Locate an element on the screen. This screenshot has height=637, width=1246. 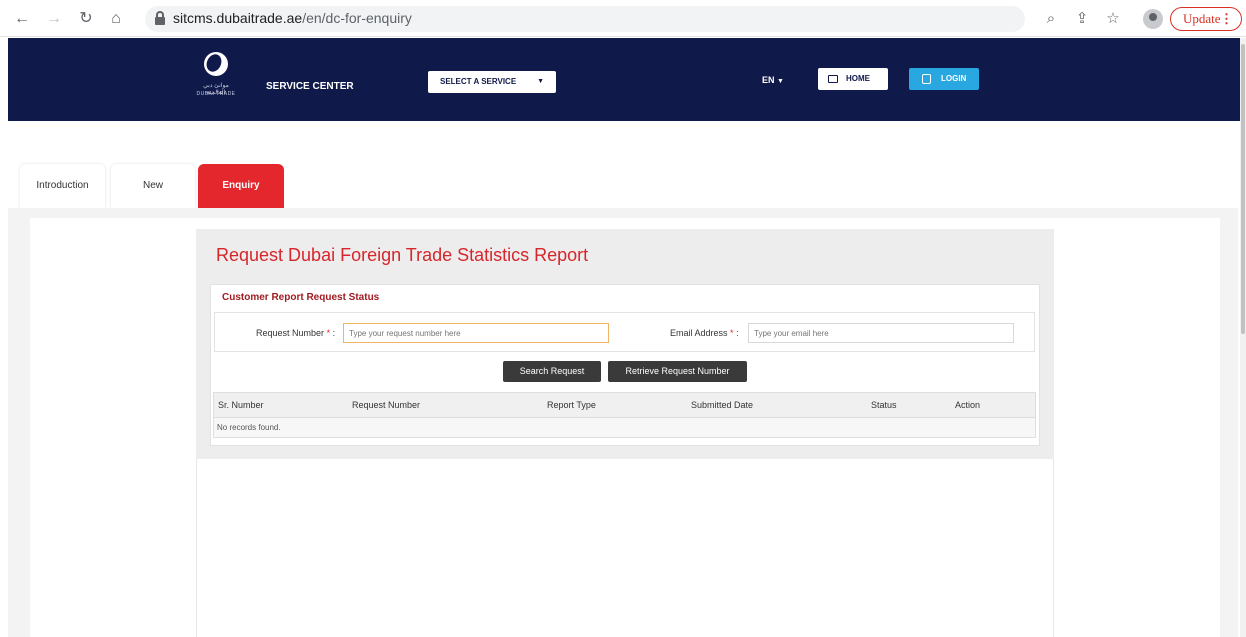
bookmark-star-icon: ☆ is located at coordinates (1113, 19).